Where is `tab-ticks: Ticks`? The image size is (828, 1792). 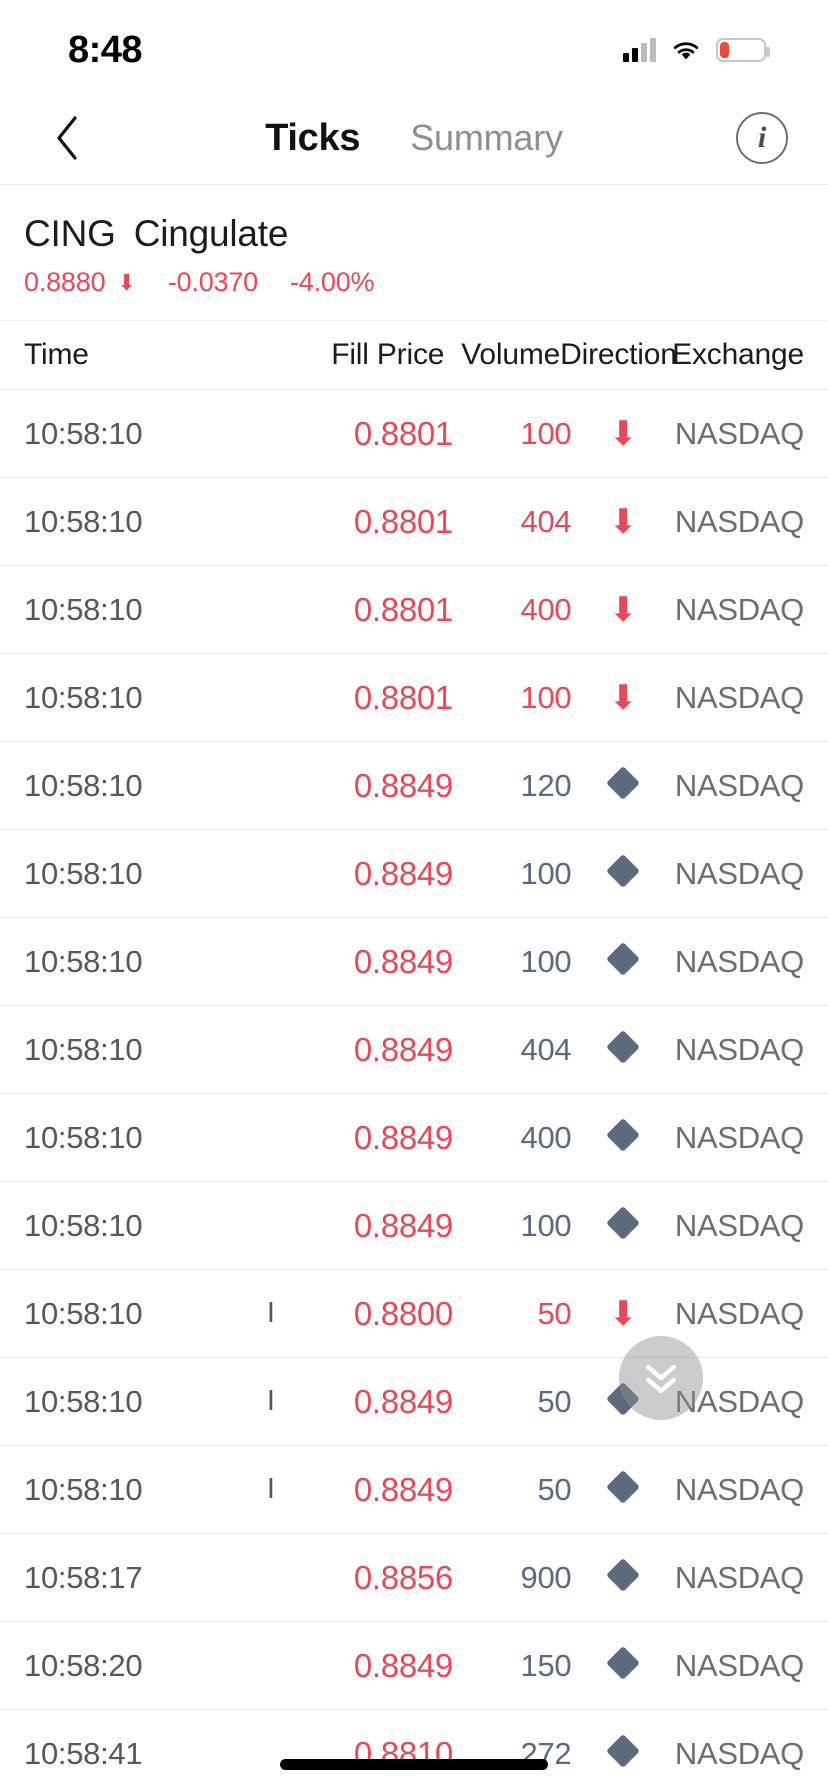
tab-ticks: Ticks is located at coordinates (312, 138).